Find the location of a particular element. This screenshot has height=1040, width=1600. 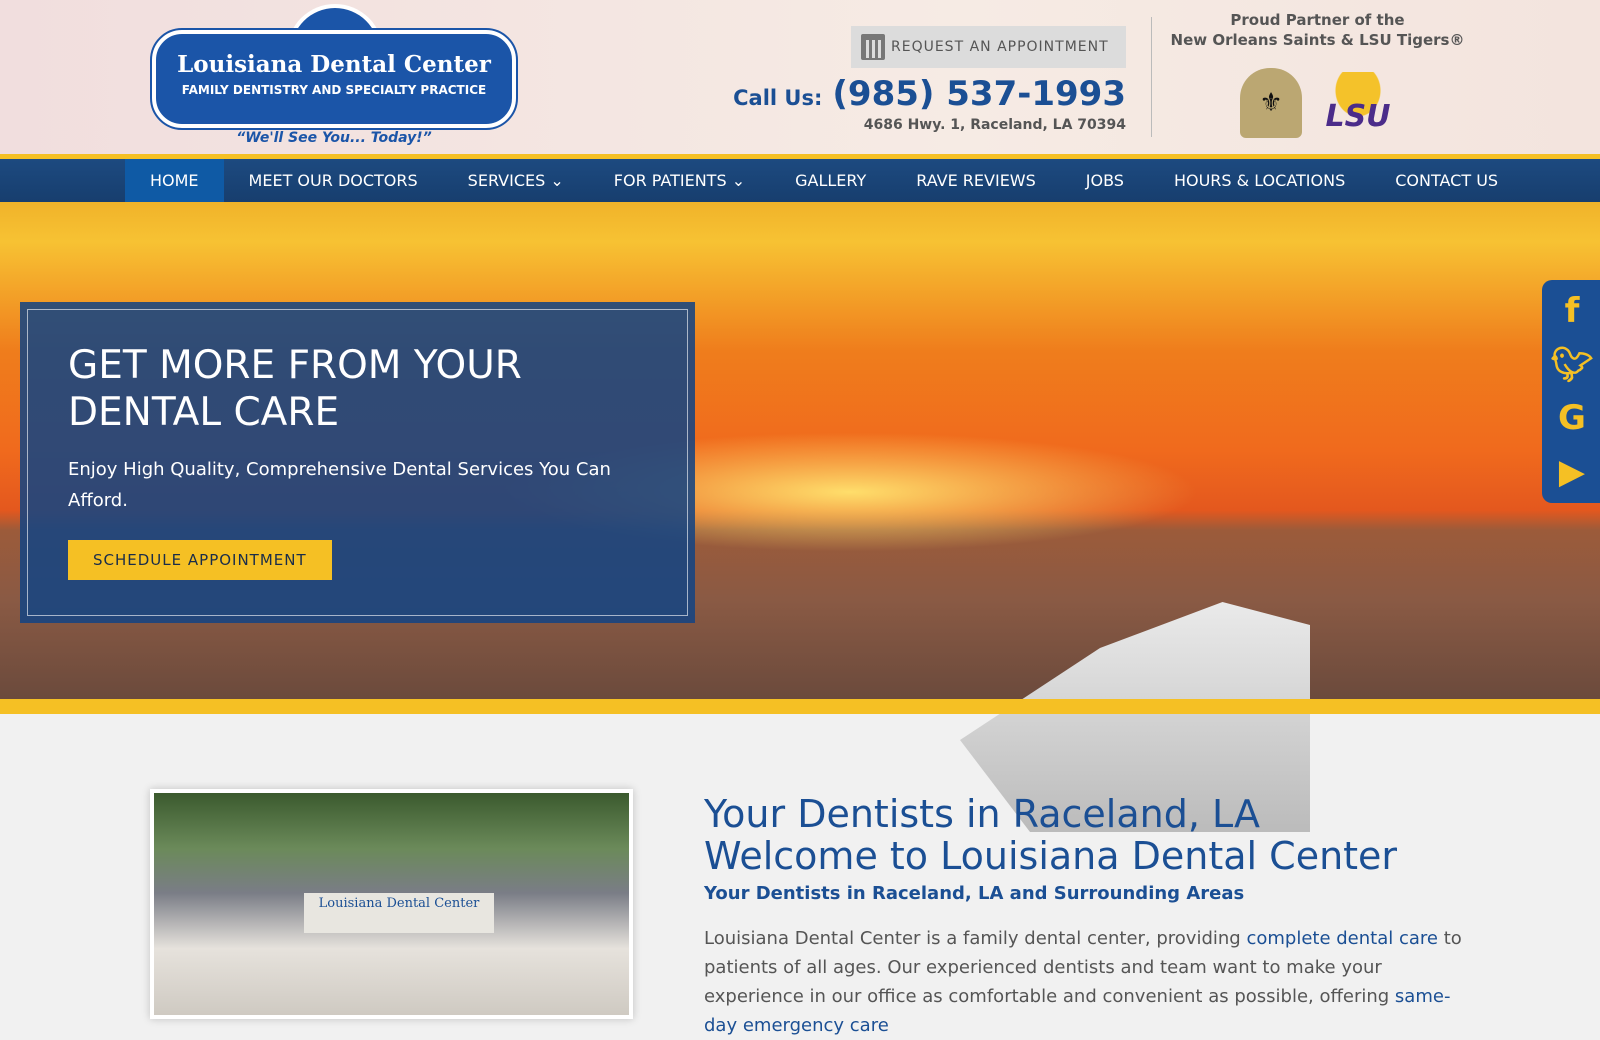

lsu-logo-text: LSU is located at coordinates (1358, 116).